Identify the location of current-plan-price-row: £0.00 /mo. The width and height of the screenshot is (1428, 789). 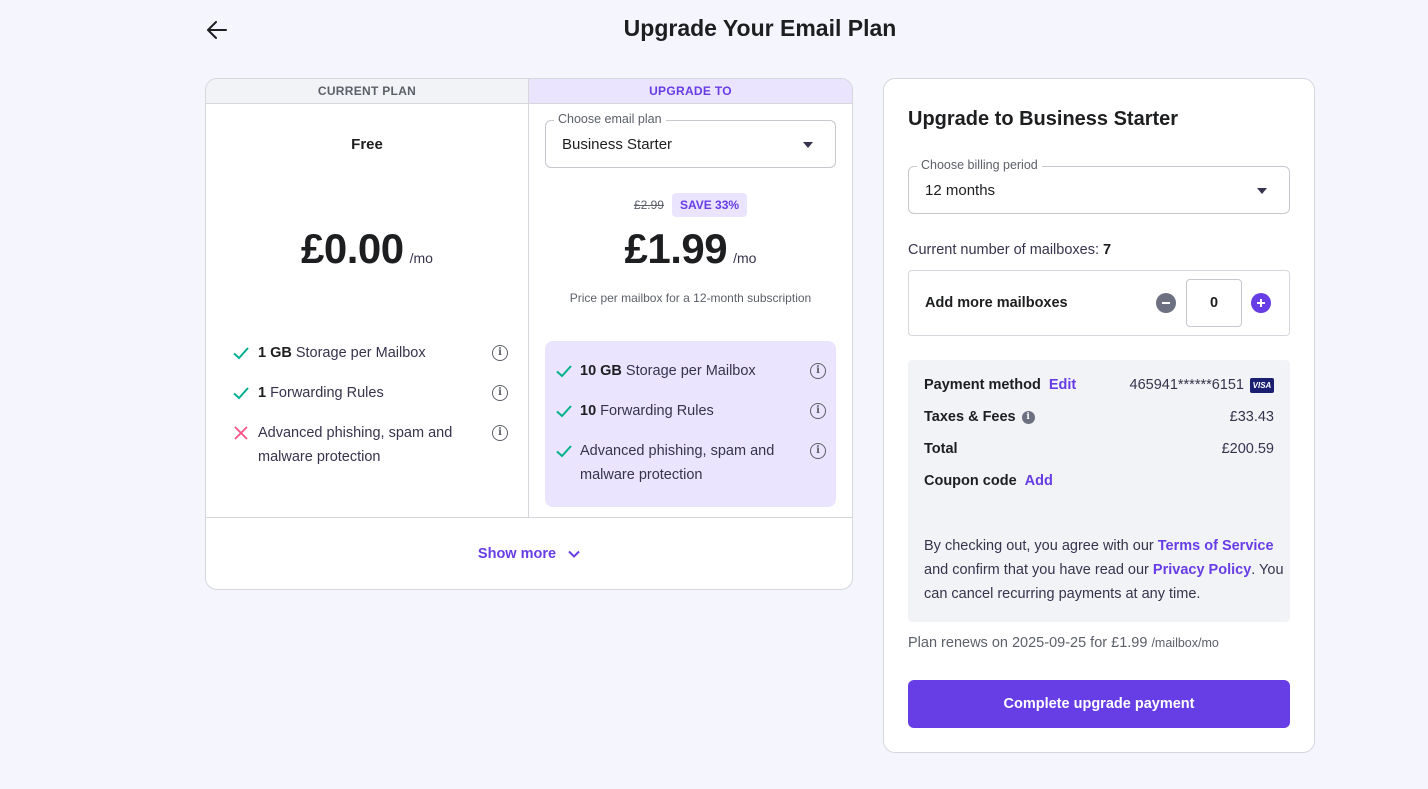
(367, 249).